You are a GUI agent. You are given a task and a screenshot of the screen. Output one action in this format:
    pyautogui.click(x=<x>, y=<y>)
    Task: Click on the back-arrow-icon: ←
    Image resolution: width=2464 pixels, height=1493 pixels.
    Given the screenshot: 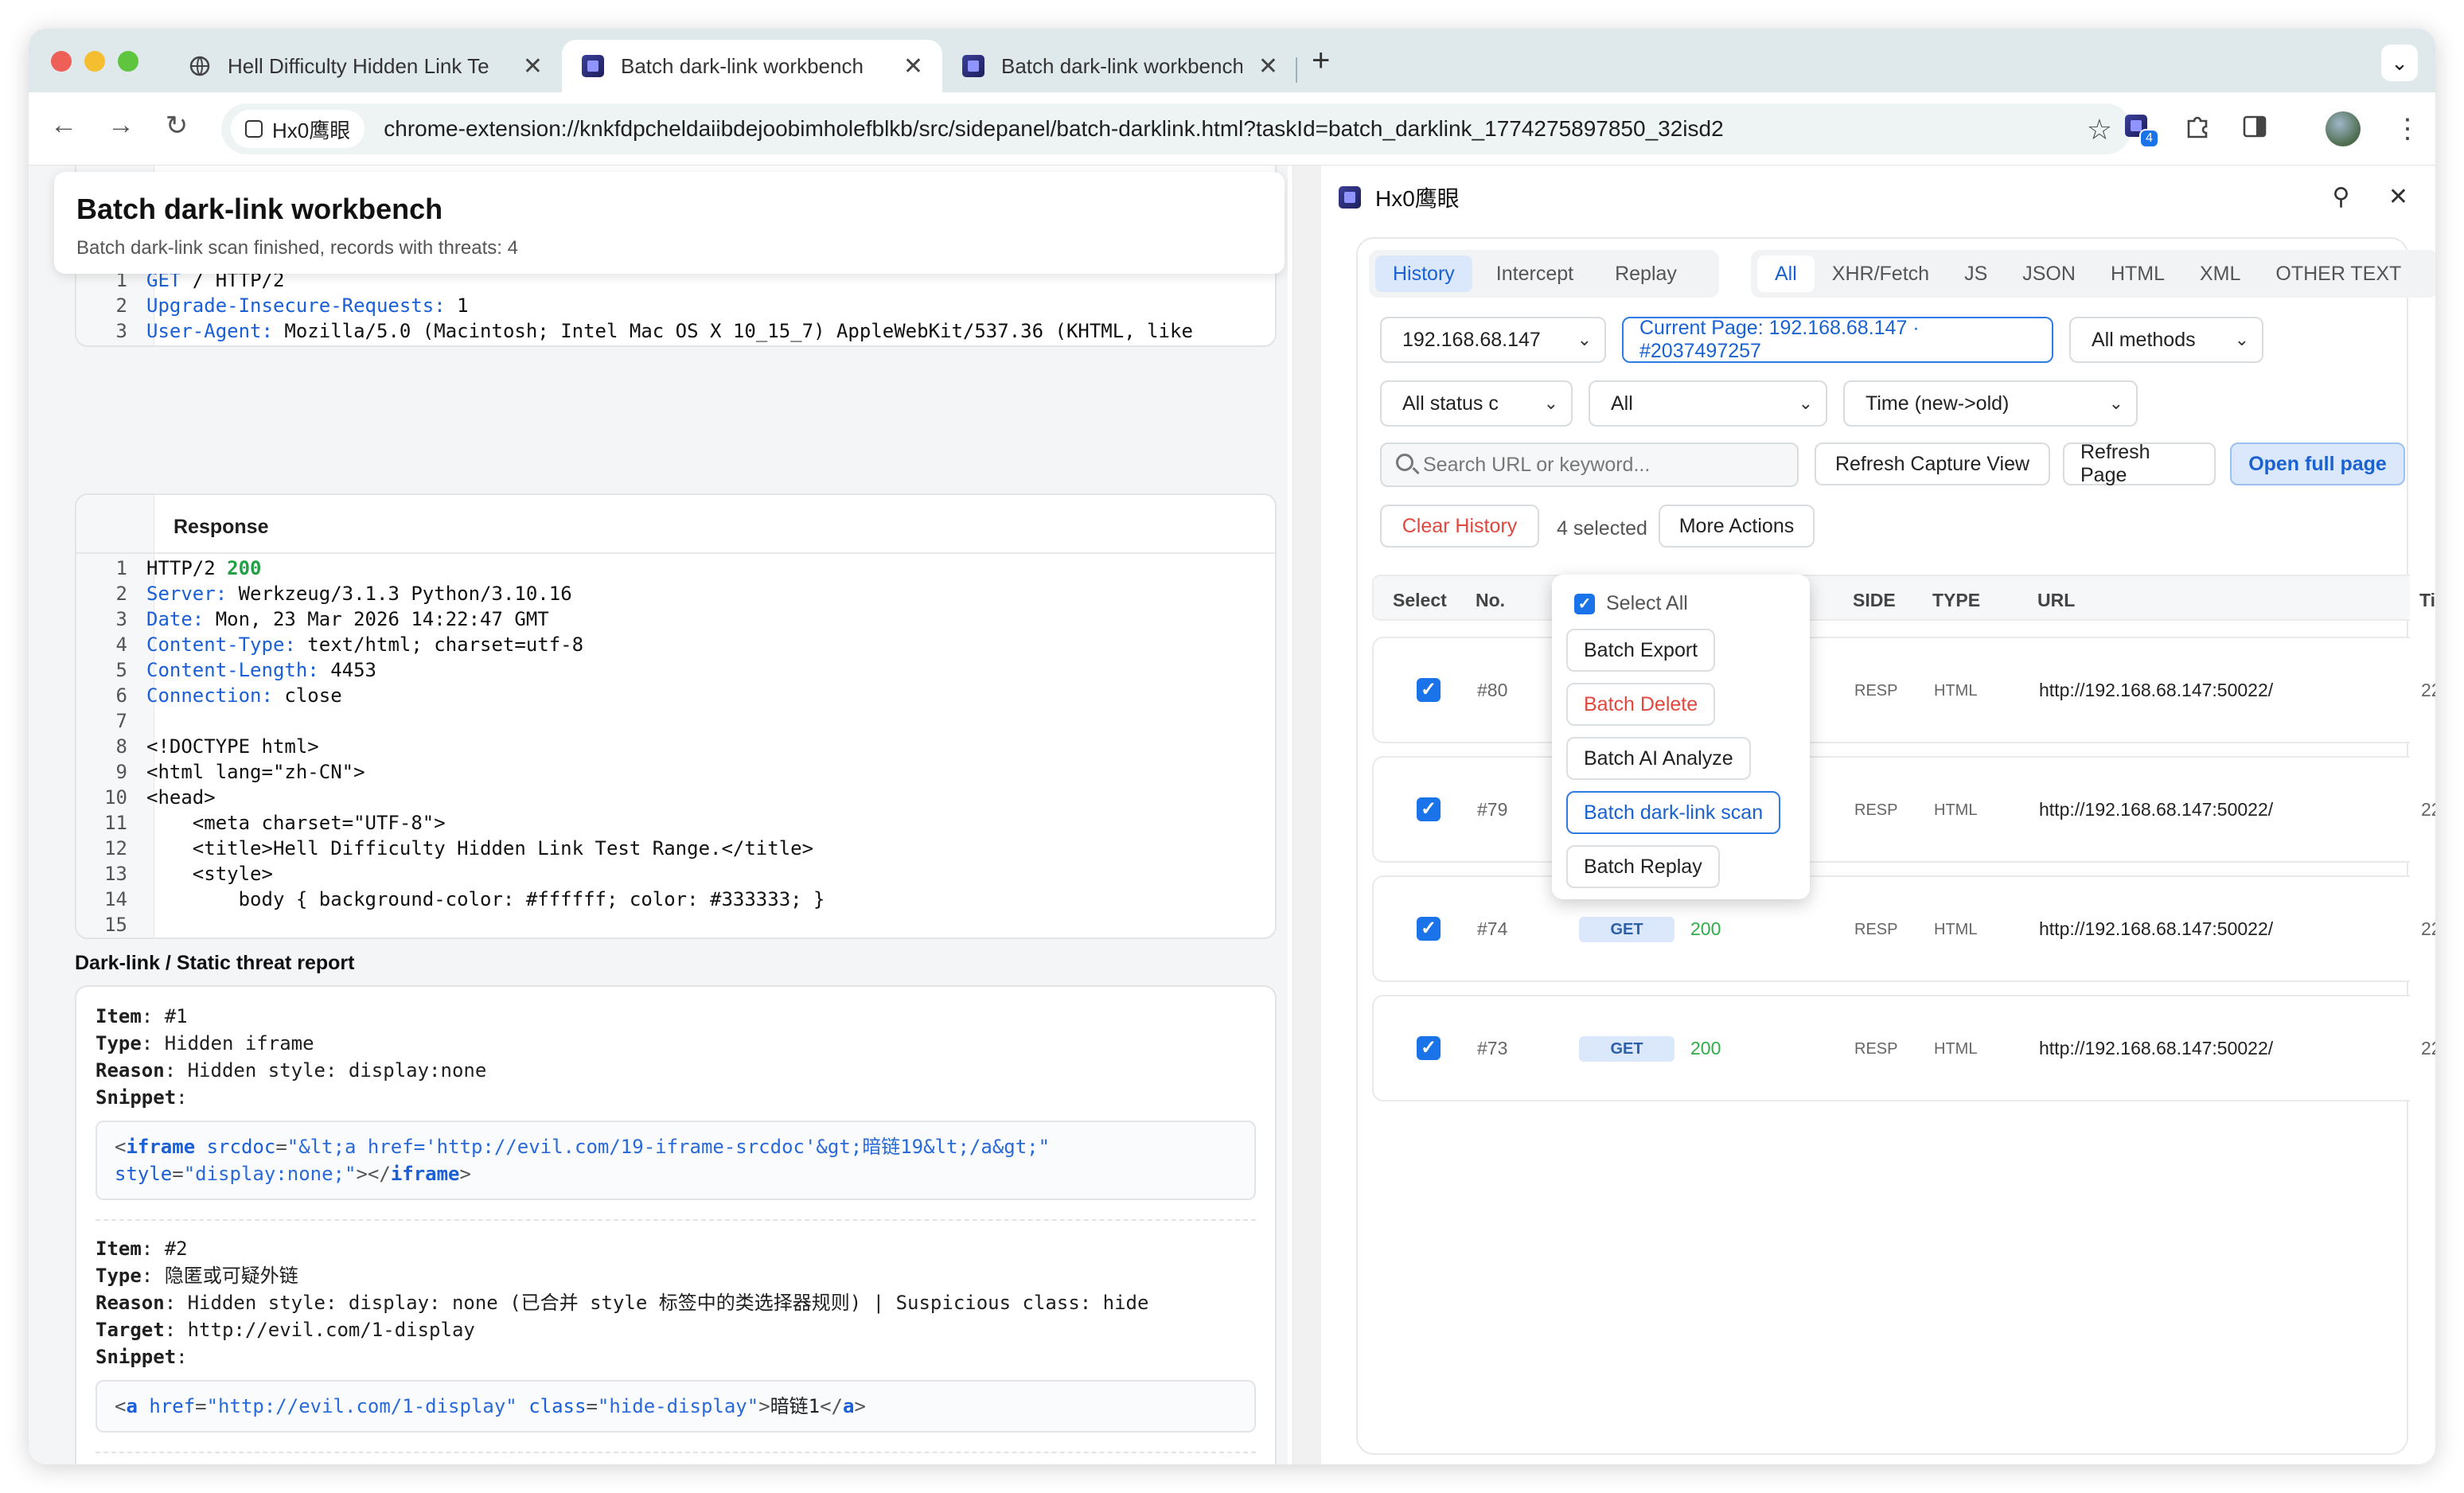 What is the action you would take?
    pyautogui.click(x=64, y=126)
    